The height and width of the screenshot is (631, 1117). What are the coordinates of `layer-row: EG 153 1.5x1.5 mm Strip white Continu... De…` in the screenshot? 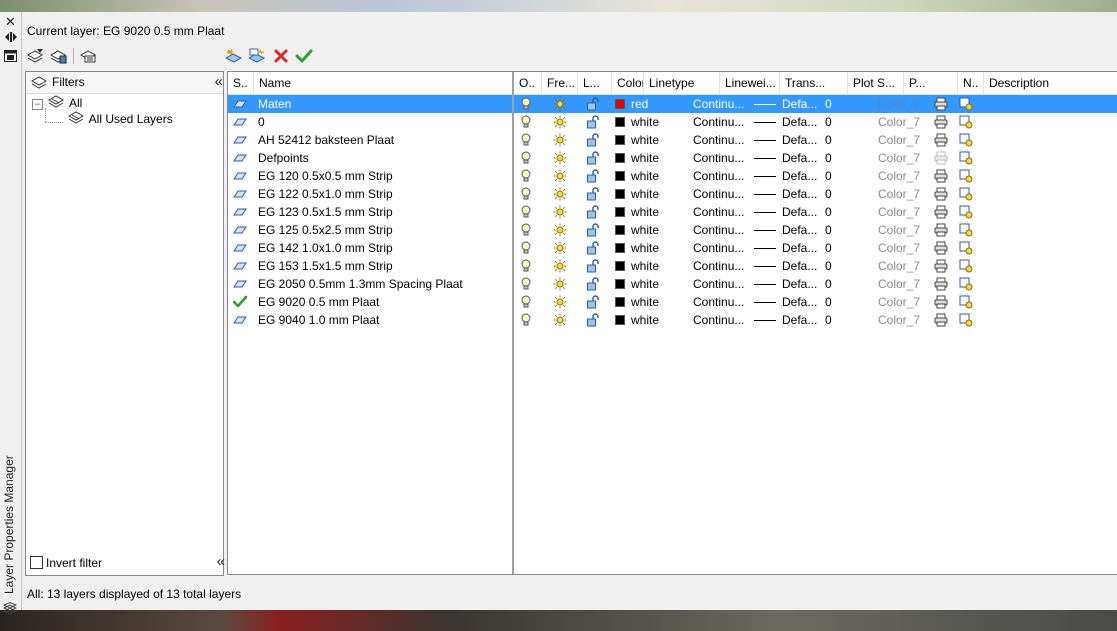 It's located at (672, 266).